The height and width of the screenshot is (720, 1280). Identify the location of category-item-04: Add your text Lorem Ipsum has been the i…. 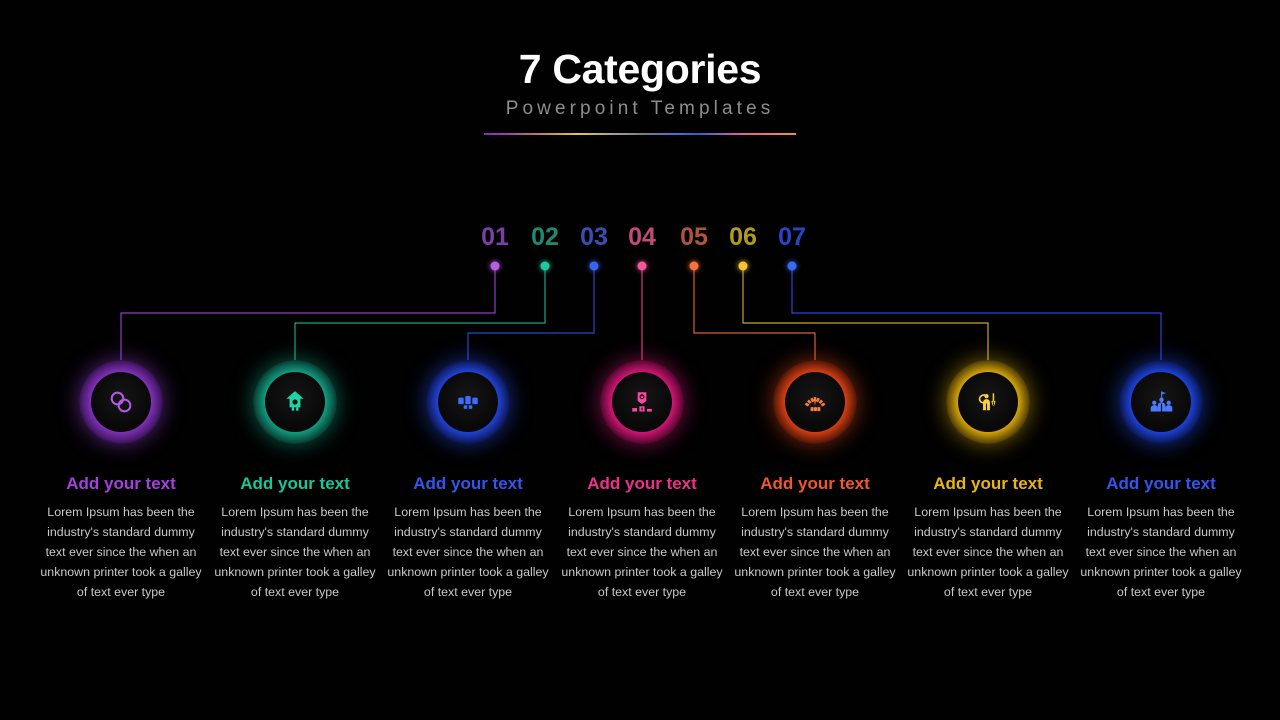
(642, 481).